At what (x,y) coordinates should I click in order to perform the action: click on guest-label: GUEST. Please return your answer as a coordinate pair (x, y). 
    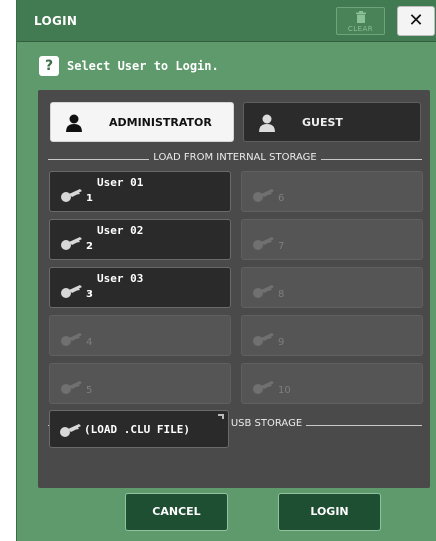
    Looking at the image, I should click on (322, 122).